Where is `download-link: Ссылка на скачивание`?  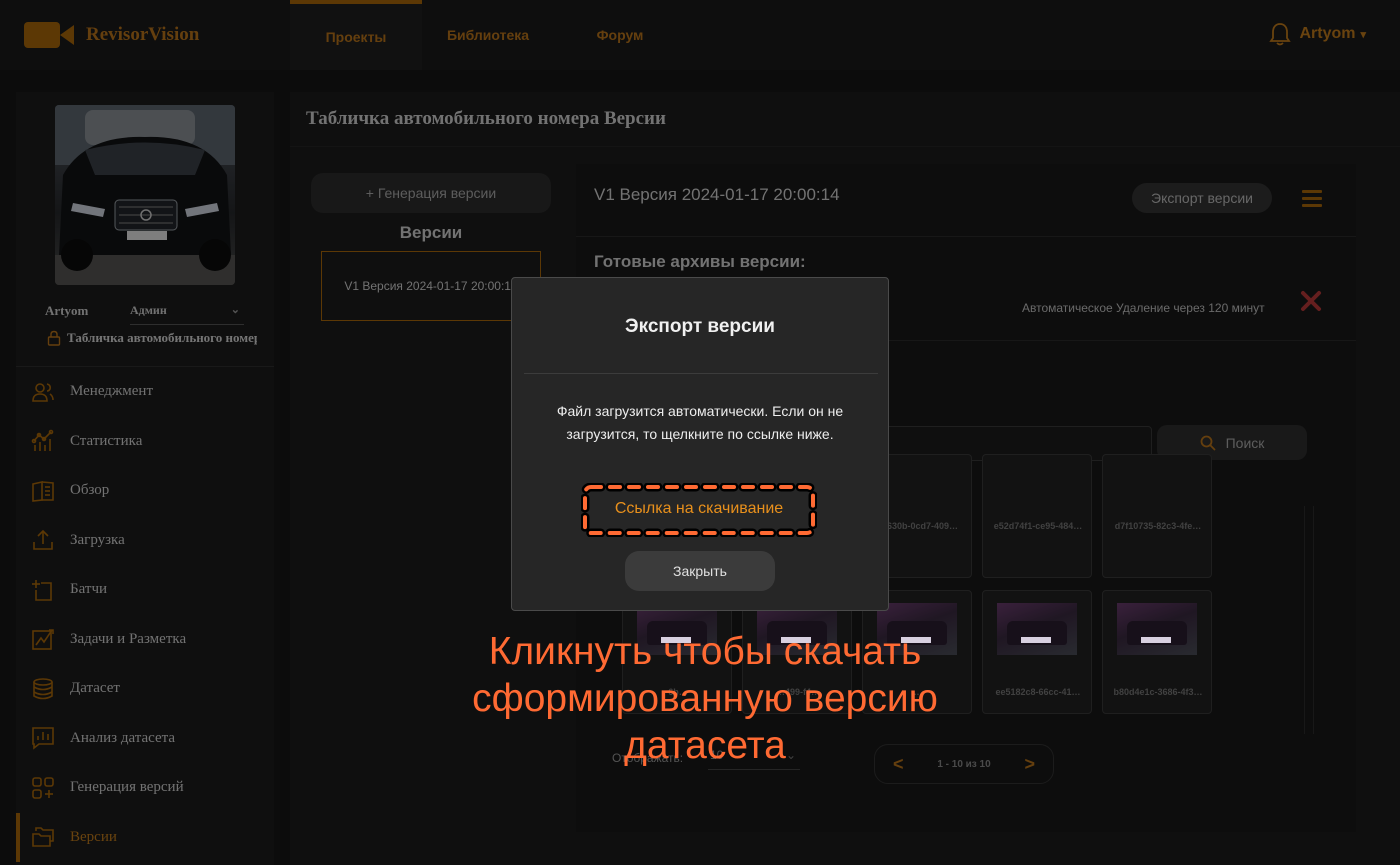 download-link: Ссылка на скачивание is located at coordinates (699, 509).